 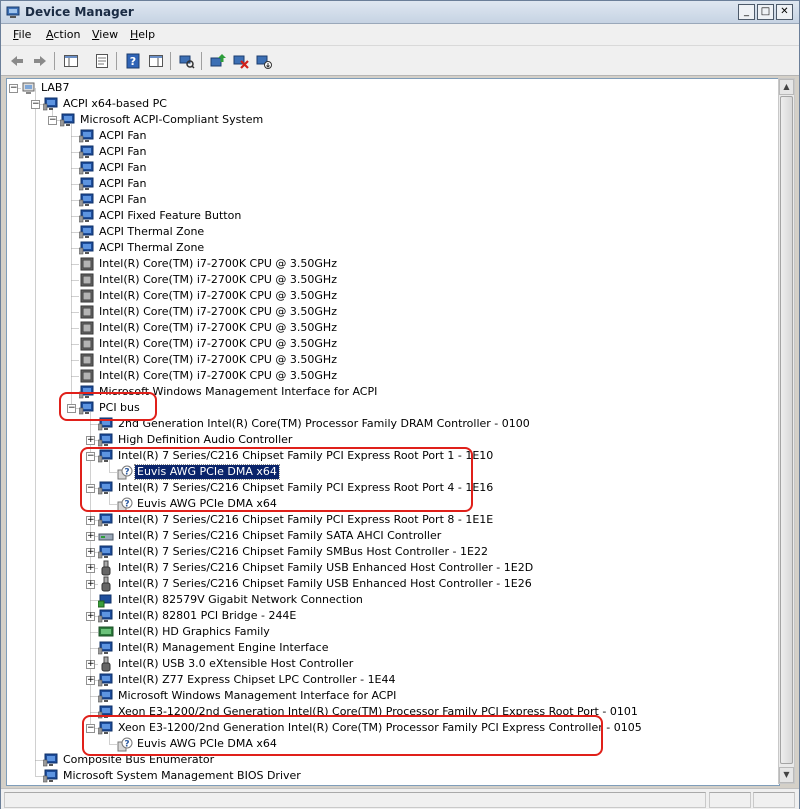 I want to click on status-bar, so click(x=400, y=798).